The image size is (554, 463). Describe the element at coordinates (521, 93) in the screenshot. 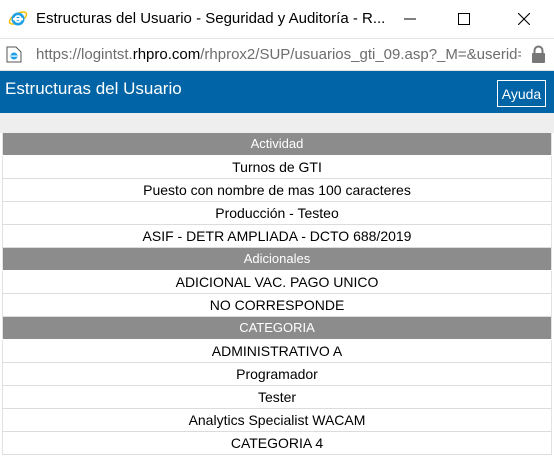

I see `help-button: Ayuda` at that location.